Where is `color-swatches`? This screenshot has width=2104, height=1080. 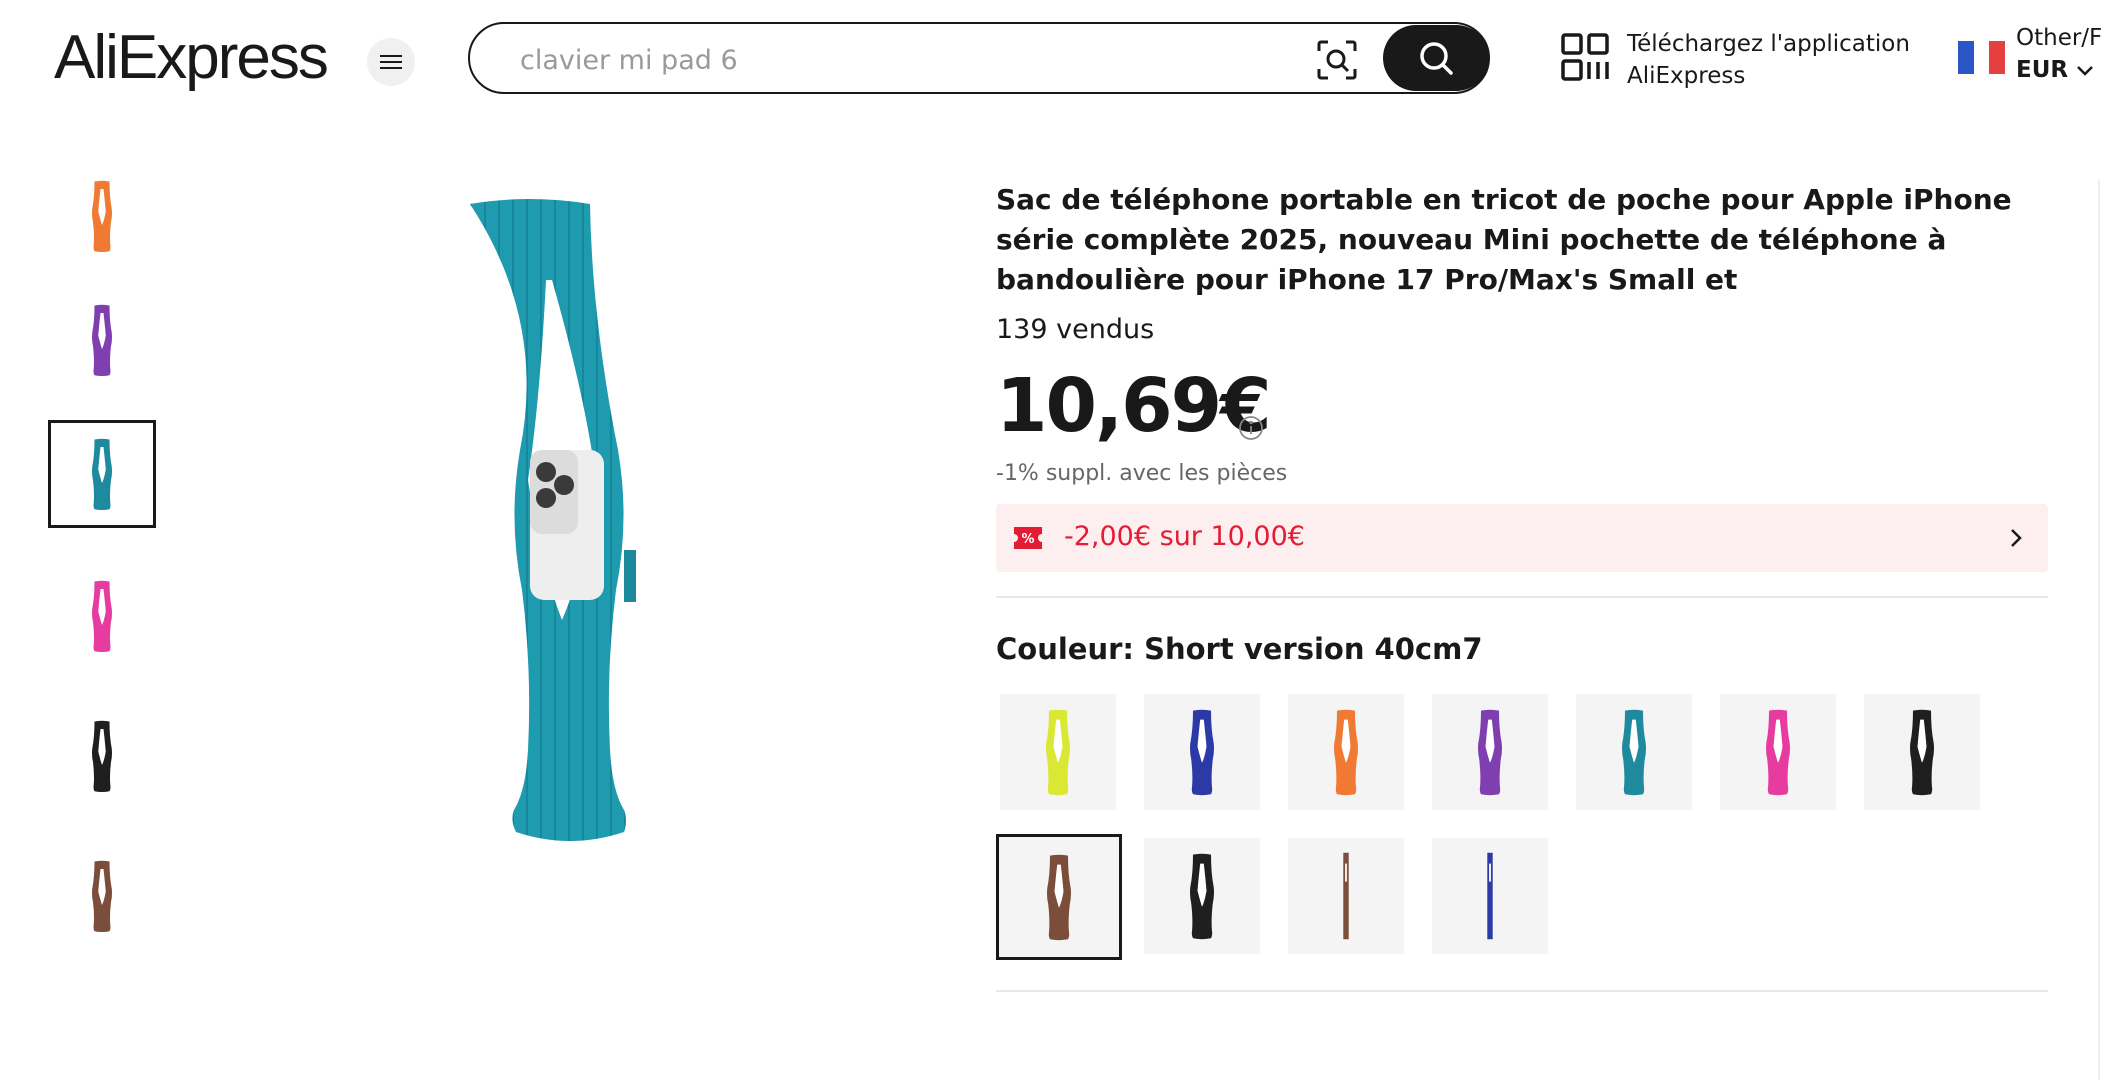
color-swatches is located at coordinates (1522, 830).